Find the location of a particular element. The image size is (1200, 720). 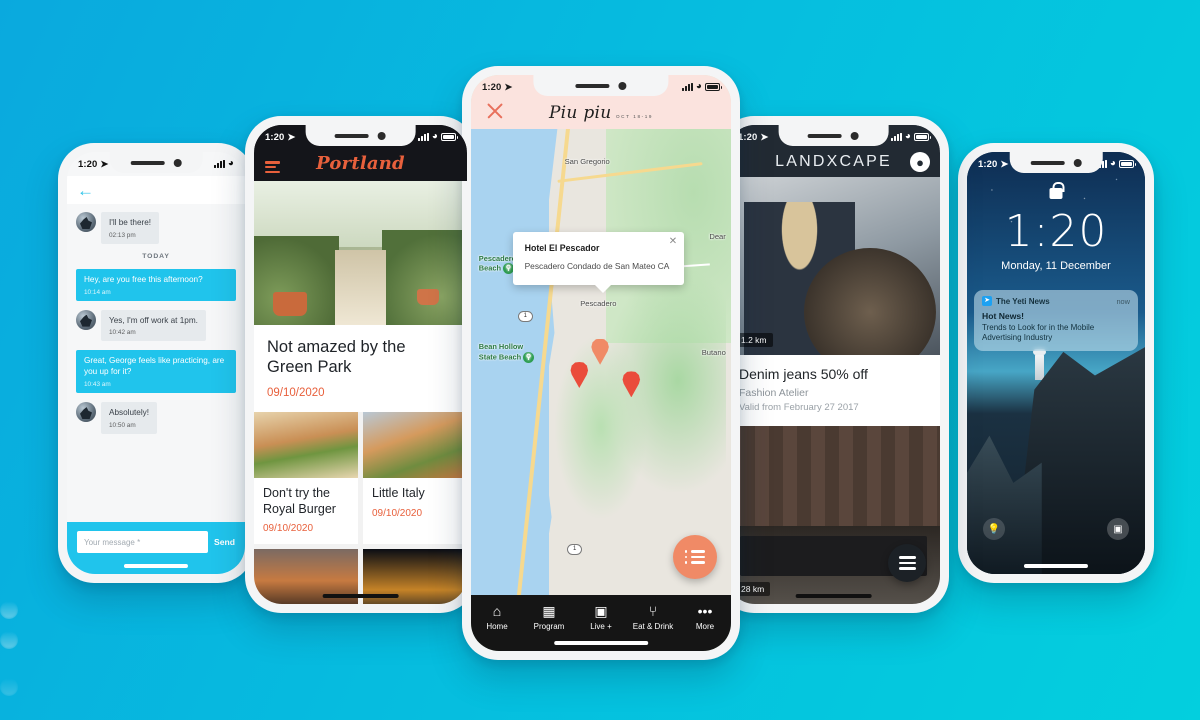

calendar-icon: ▦ is located at coordinates (549, 611).